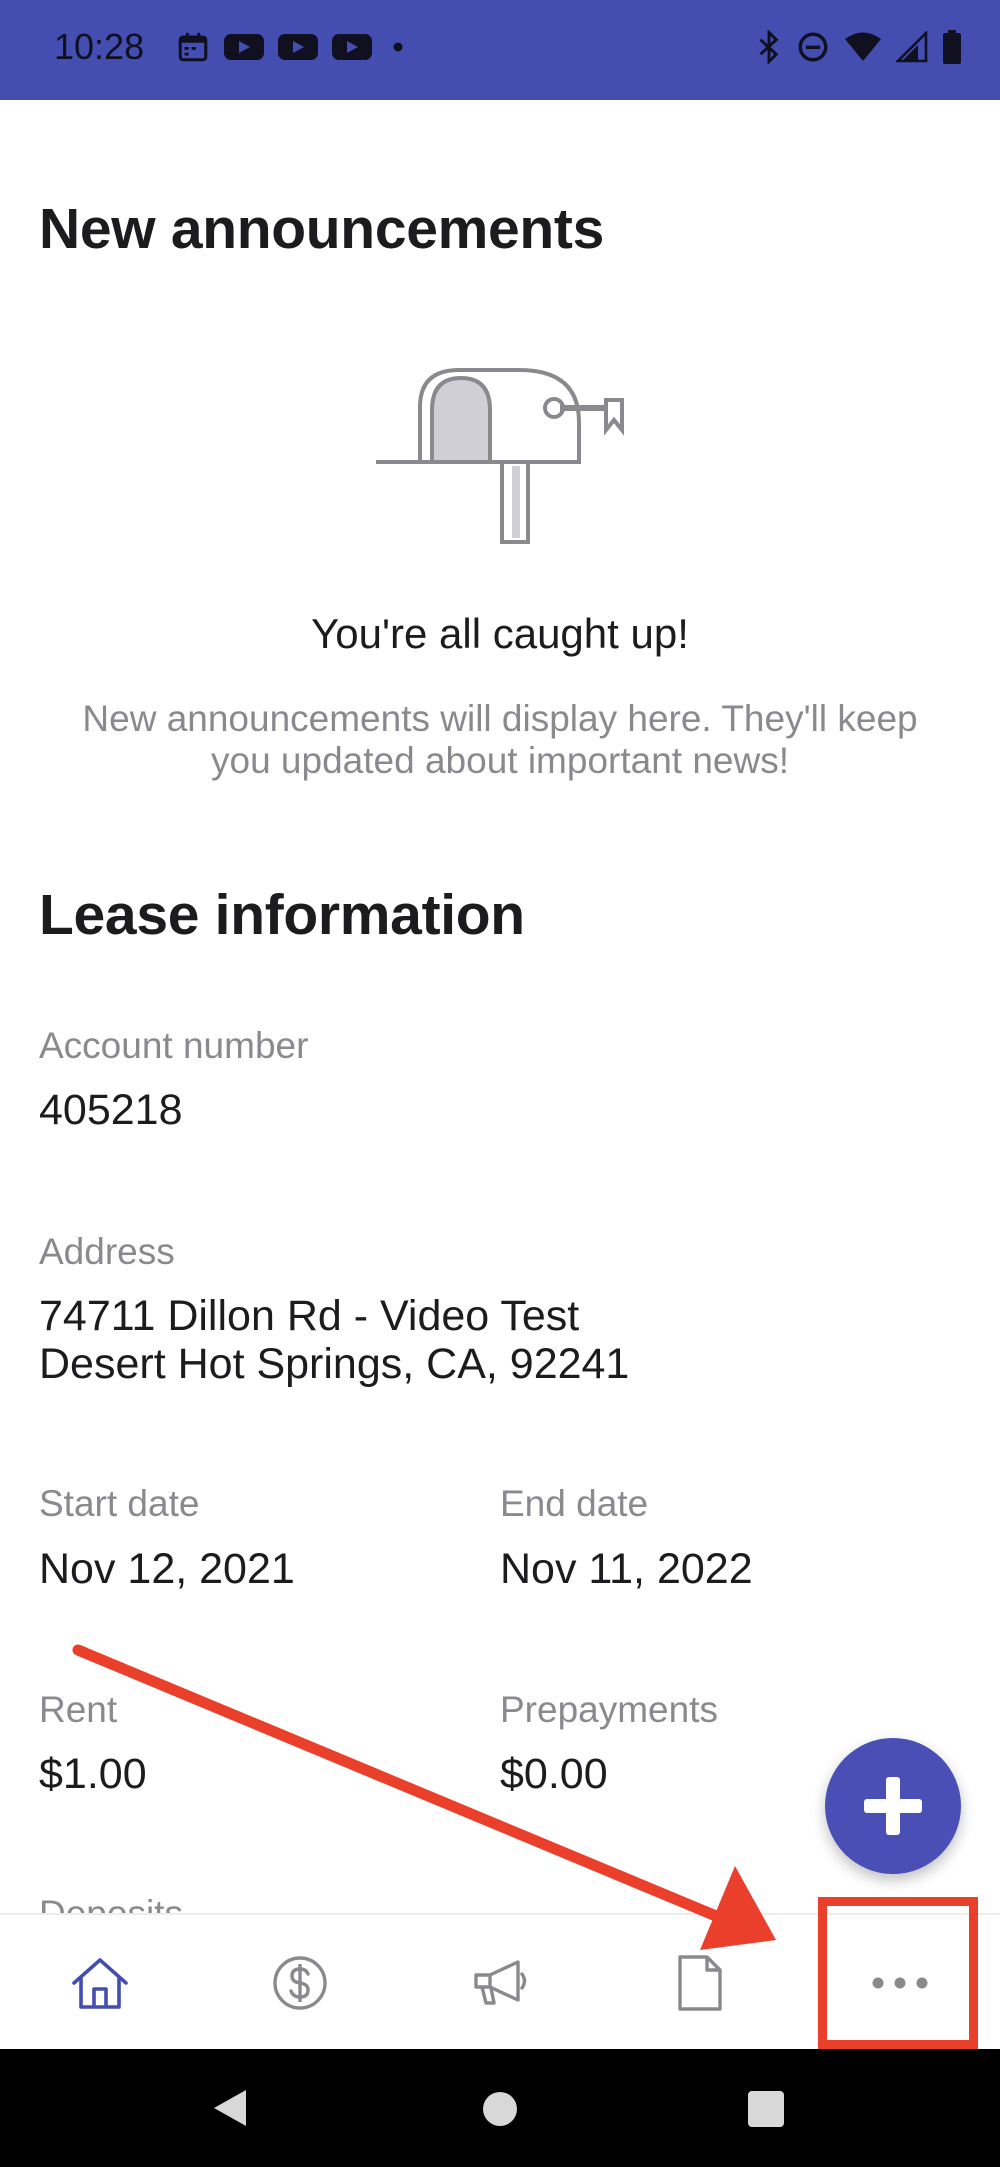 This screenshot has width=1000, height=2167. Describe the element at coordinates (898, 1973) in the screenshot. I see `annotation-box` at that location.